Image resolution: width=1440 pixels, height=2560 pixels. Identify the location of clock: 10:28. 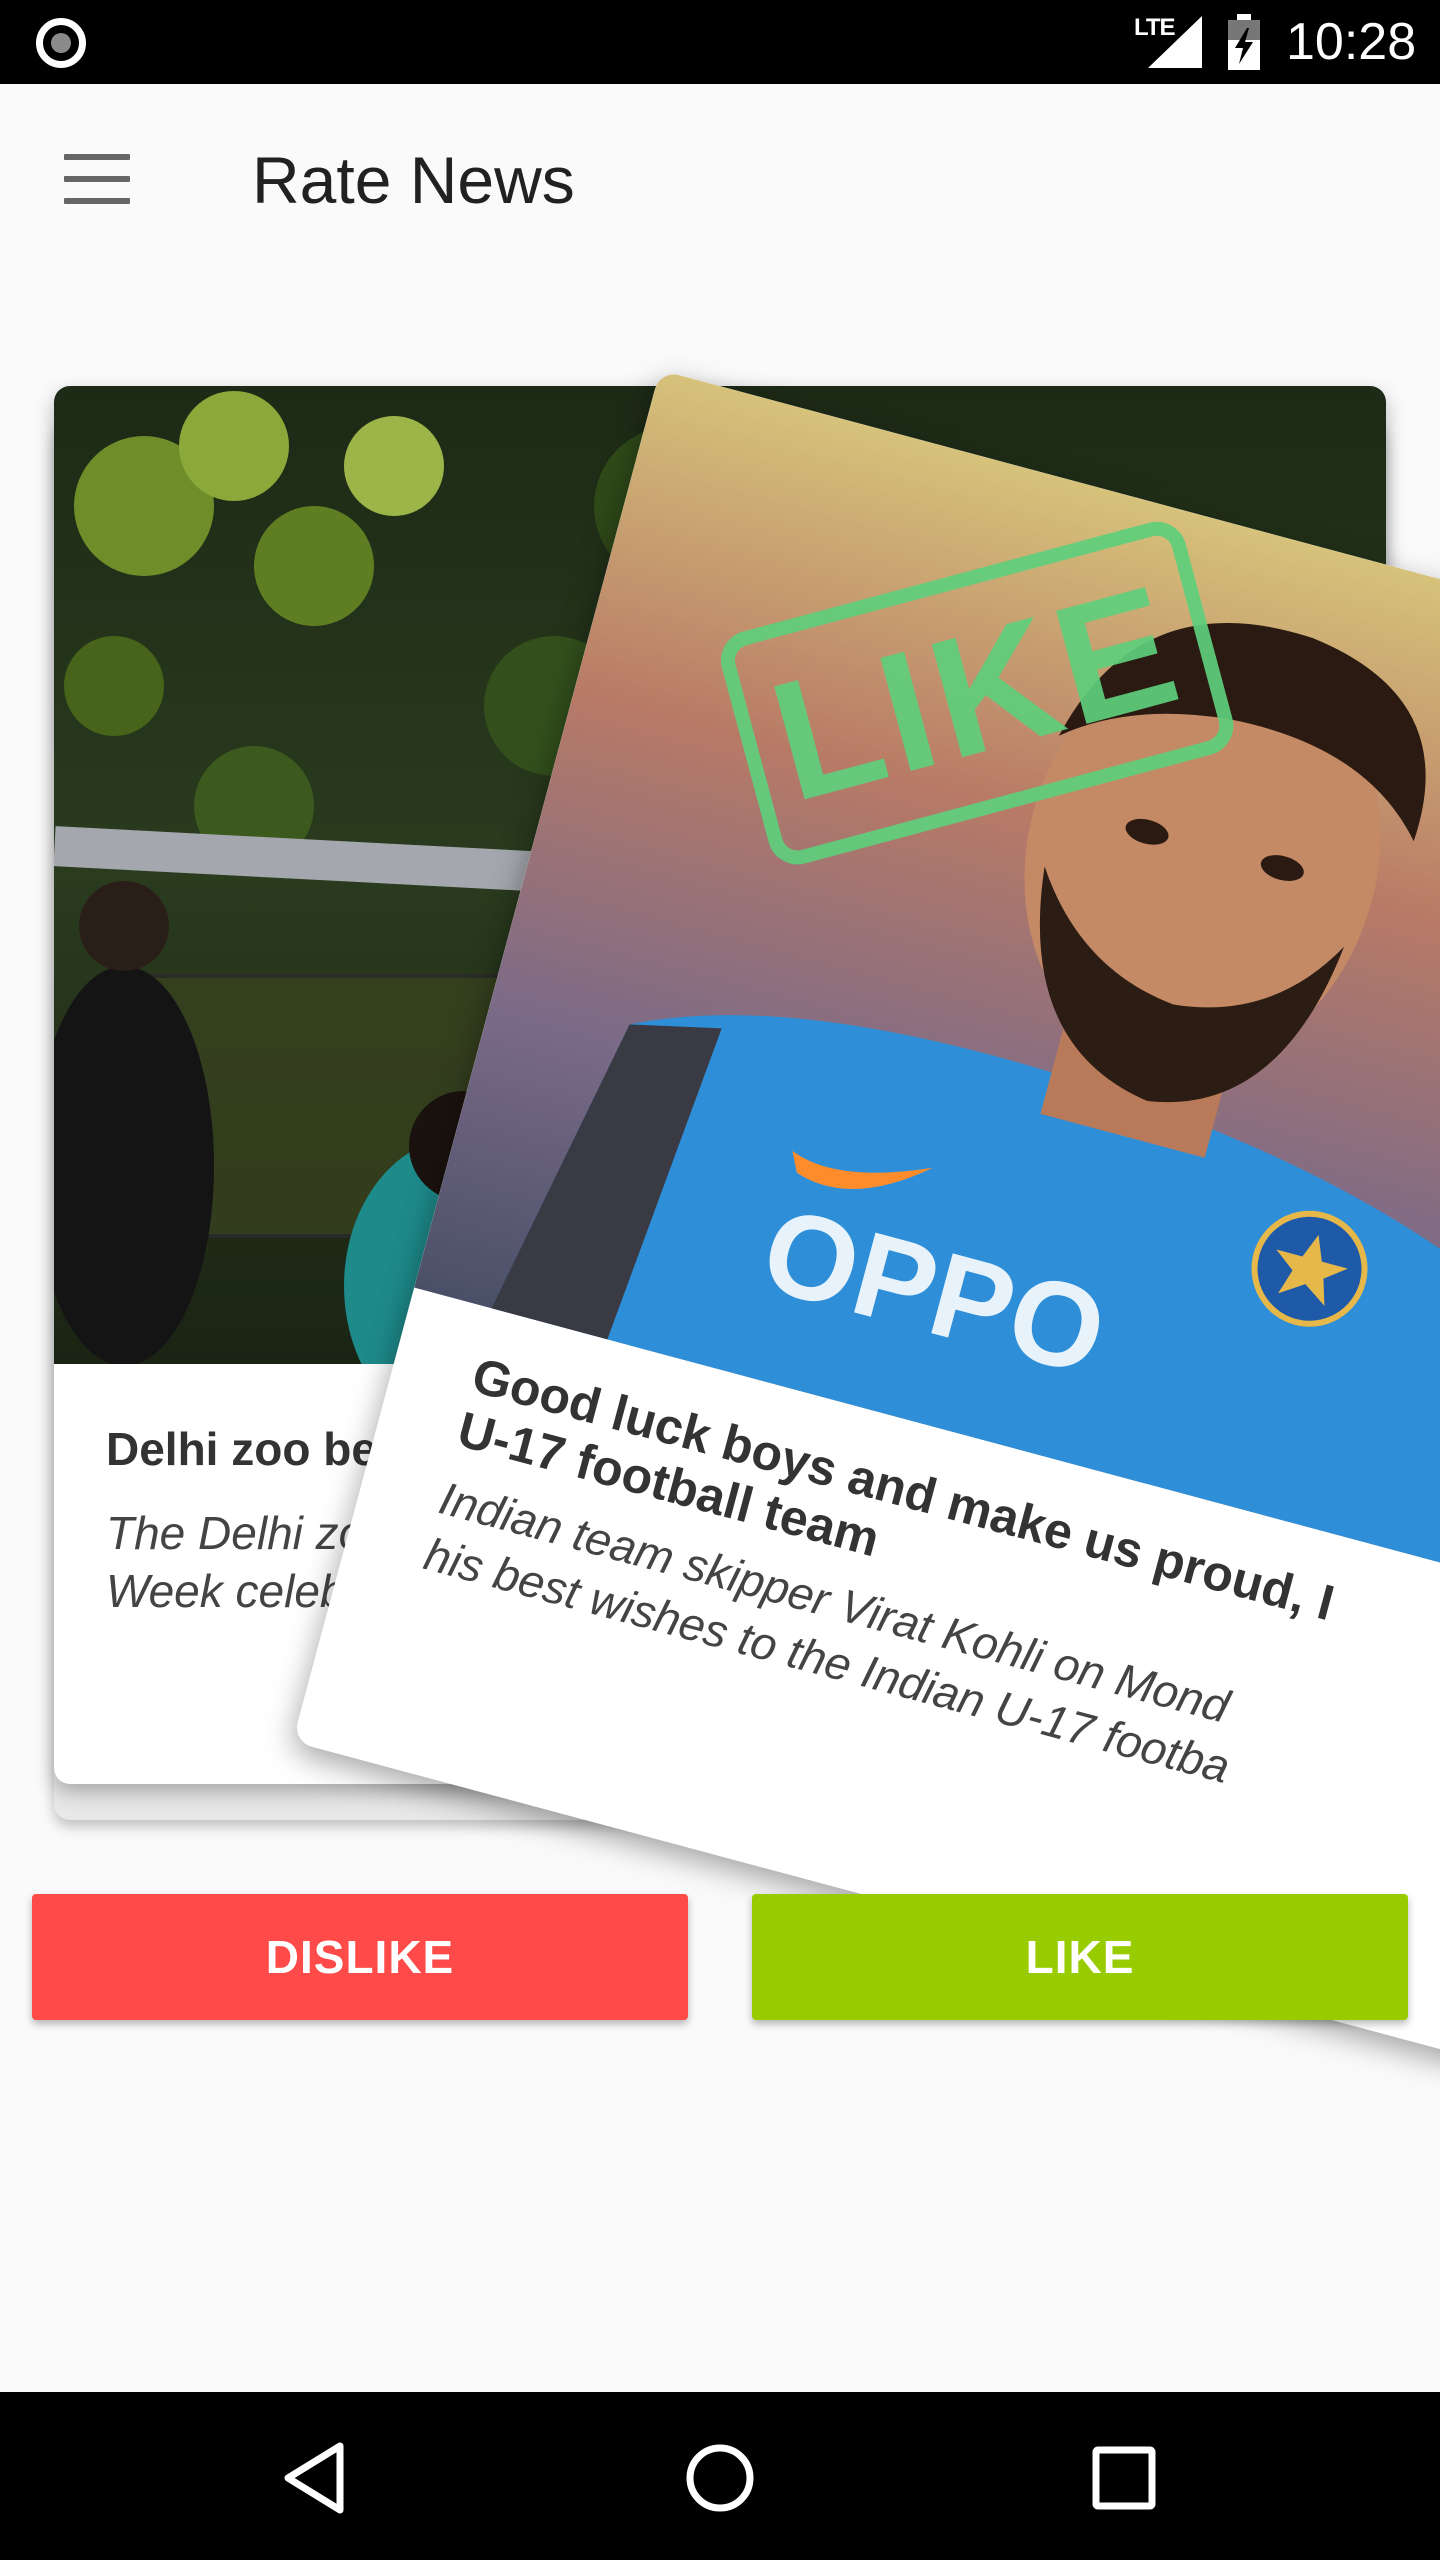
(1351, 42).